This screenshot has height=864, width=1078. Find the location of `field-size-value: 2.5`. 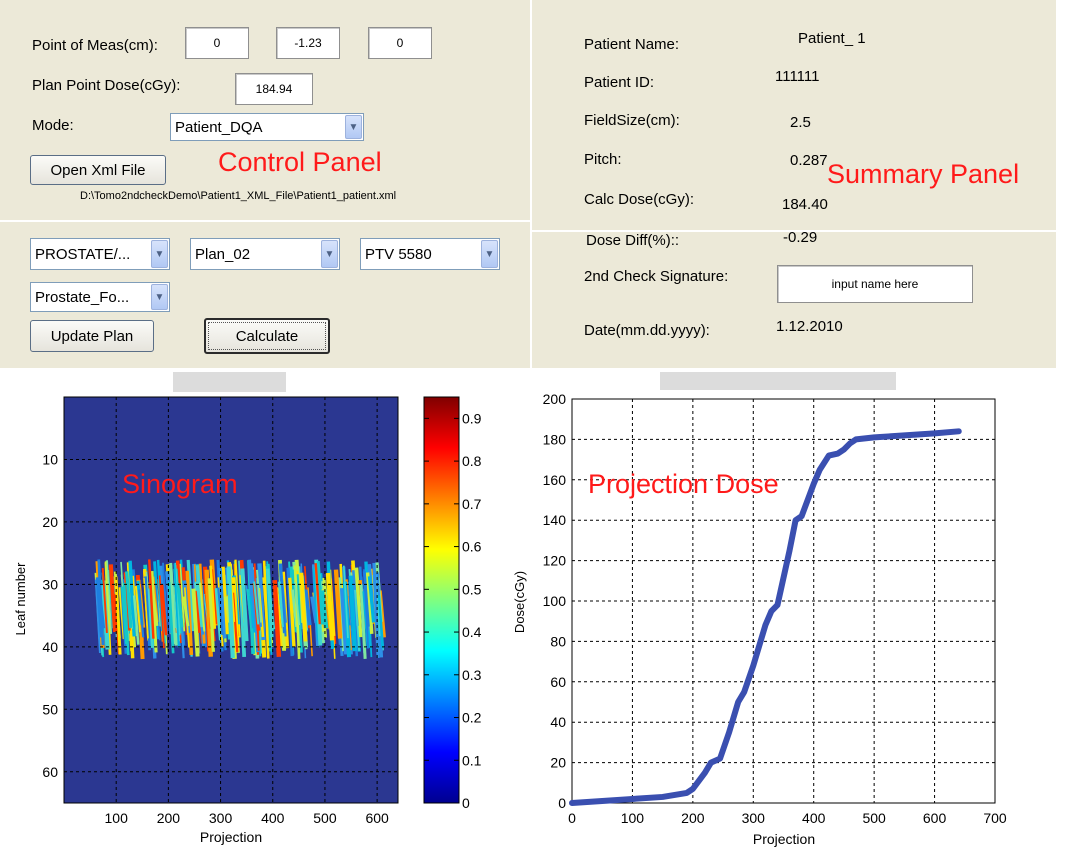

field-size-value: 2.5 is located at coordinates (800, 122).